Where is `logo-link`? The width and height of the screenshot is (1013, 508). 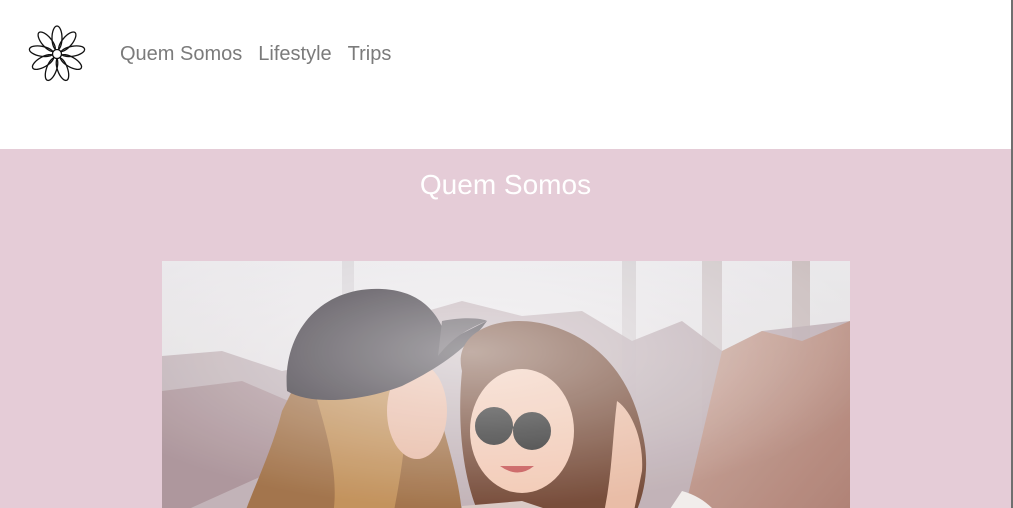
logo-link is located at coordinates (57, 54).